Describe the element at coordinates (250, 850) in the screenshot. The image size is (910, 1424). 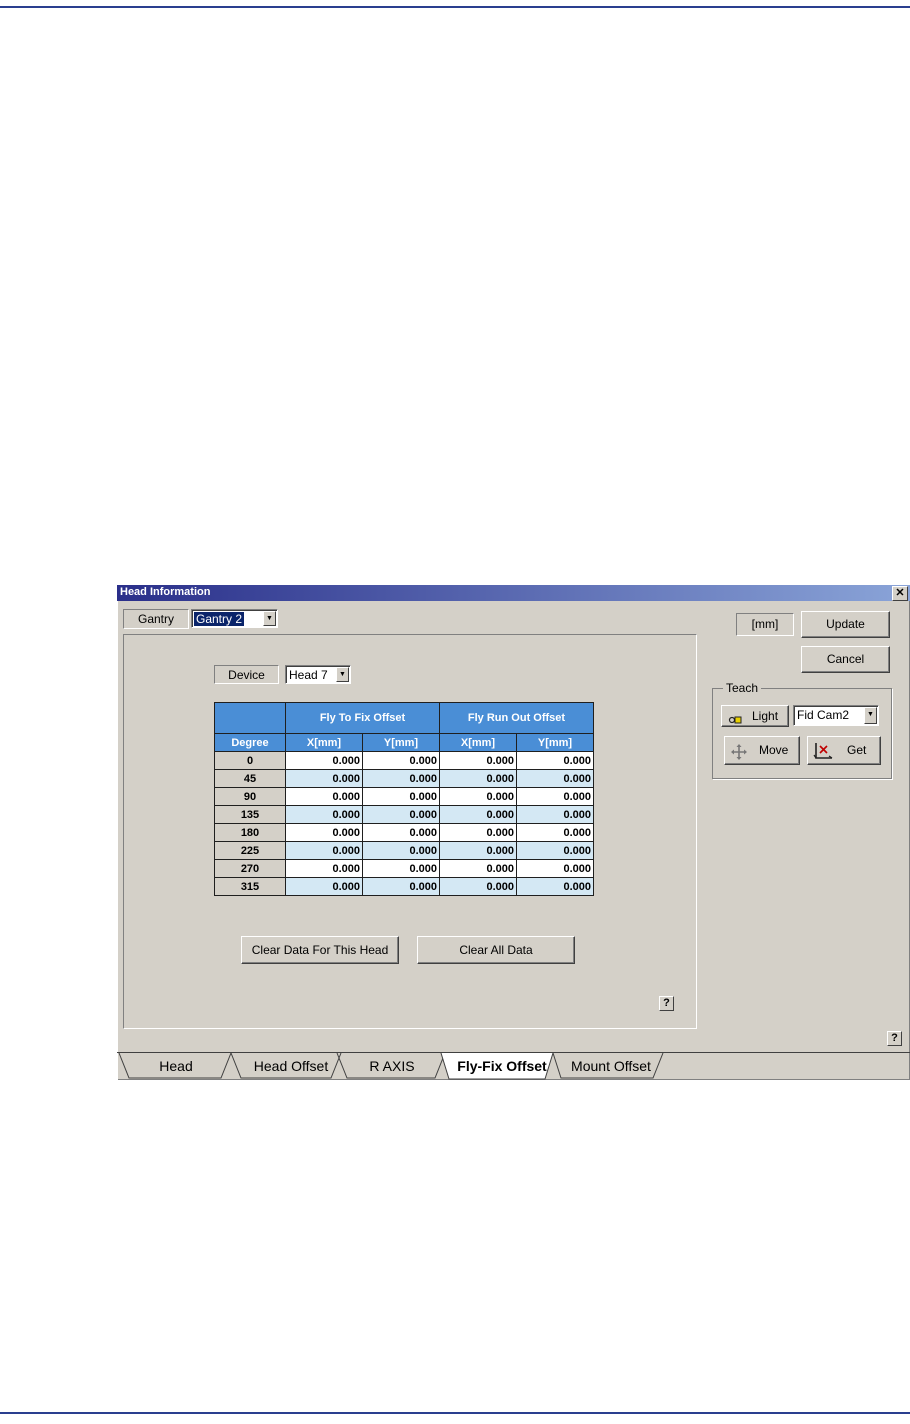
I see `degree-cell: 225` at that location.